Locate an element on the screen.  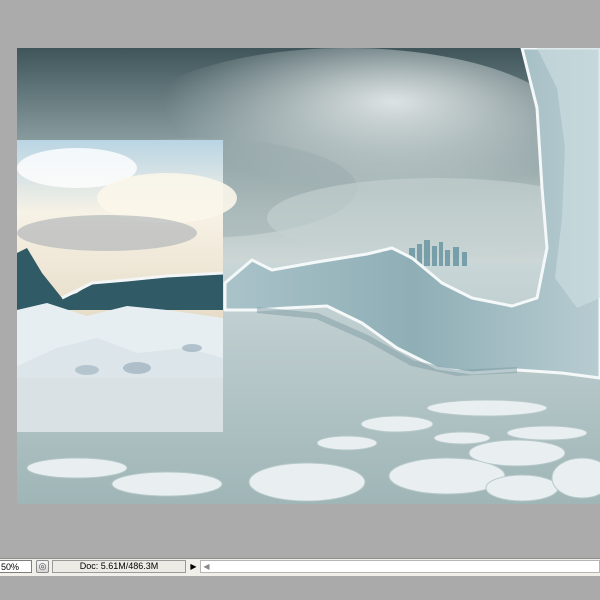
zoom-level-field: 50% is located at coordinates (16, 566).